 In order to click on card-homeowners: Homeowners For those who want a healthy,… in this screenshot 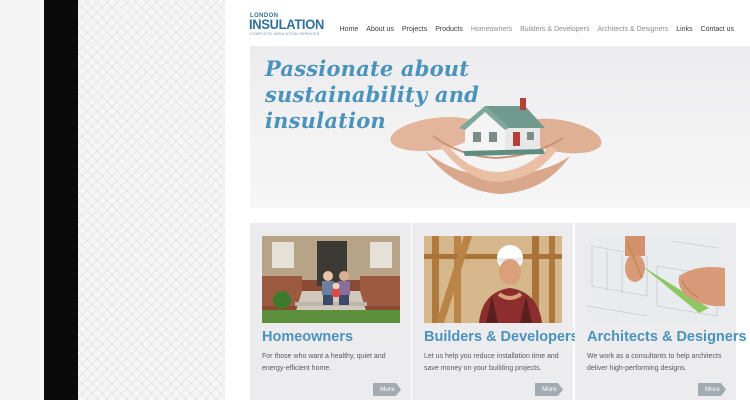, I will do `click(330, 311)`.